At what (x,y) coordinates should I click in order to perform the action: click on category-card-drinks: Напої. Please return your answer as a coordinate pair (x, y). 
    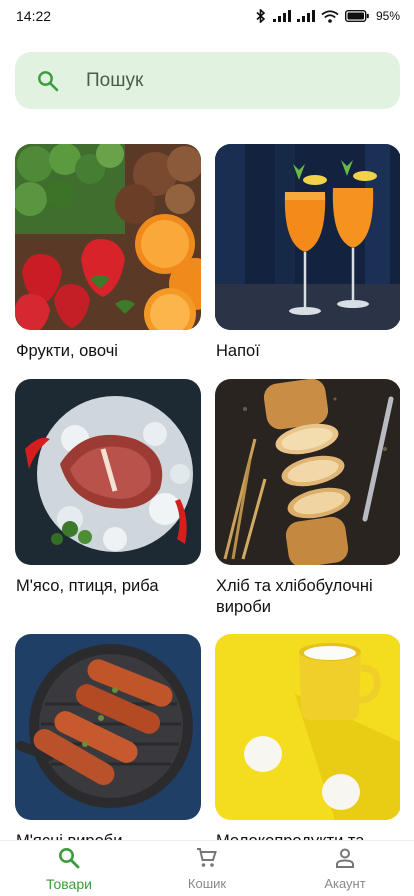
    Looking at the image, I should click on (307, 253).